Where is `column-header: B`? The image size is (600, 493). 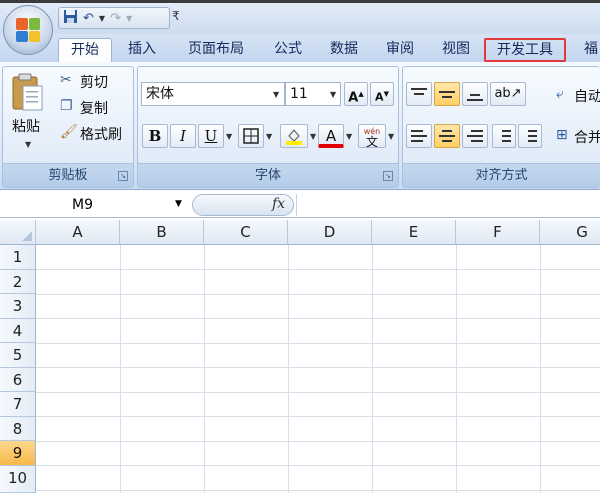
column-header: B is located at coordinates (162, 232).